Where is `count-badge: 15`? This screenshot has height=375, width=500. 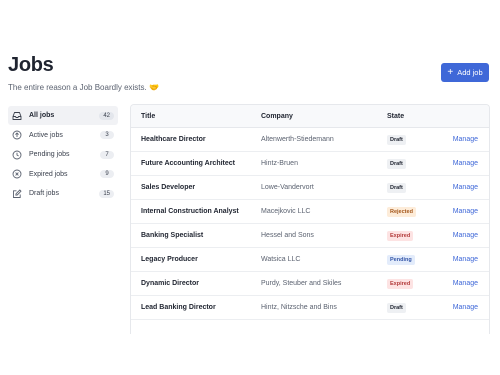
count-badge: 15 is located at coordinates (106, 193).